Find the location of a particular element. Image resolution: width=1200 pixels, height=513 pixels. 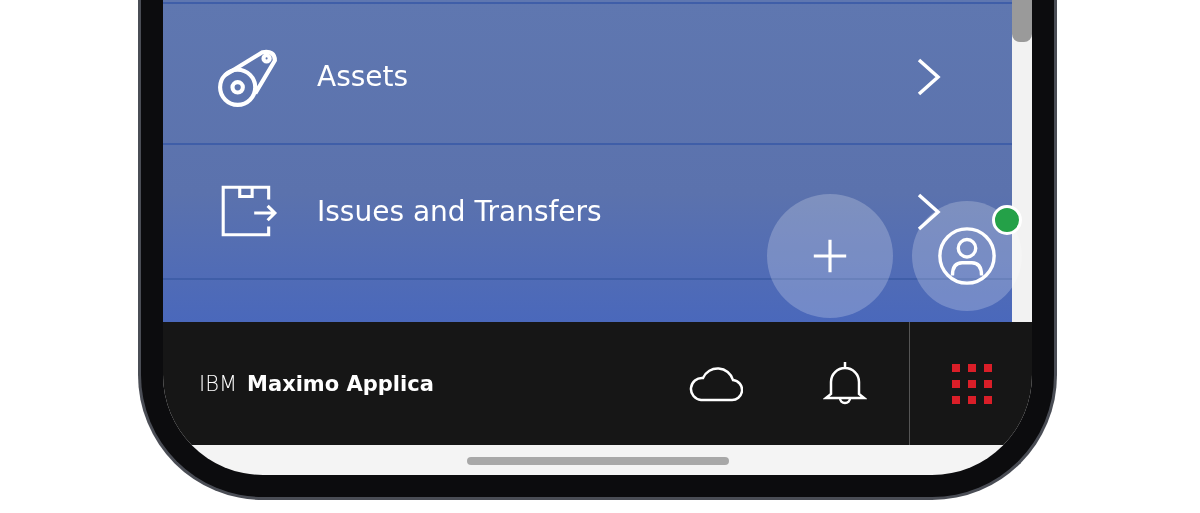

user-avatar-icon is located at coordinates (967, 256).